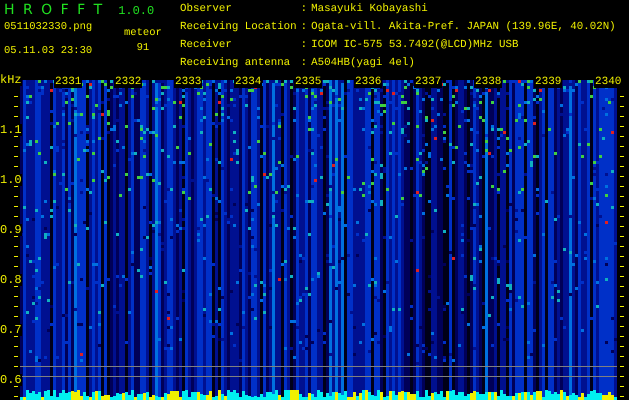  What do you see at coordinates (206, 10) in the screenshot?
I see `field-label: Observer` at bounding box center [206, 10].